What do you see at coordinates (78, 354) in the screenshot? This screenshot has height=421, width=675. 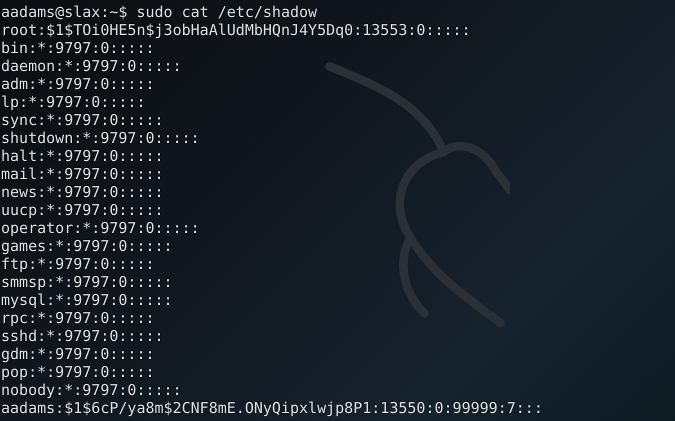 I see `output-line: gdm:*:9797:0:::::` at bounding box center [78, 354].